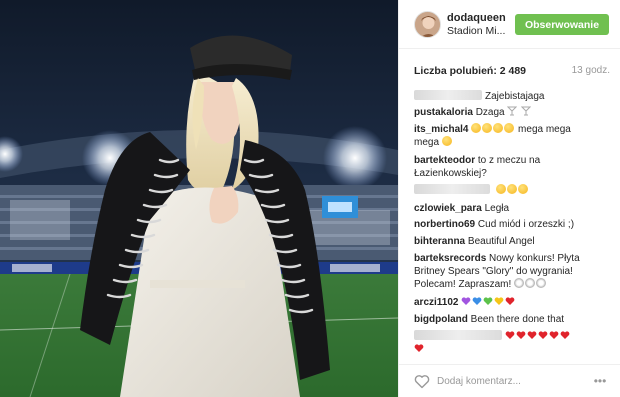 This screenshot has width=620, height=397. Describe the element at coordinates (446, 141) in the screenshot. I see `grinning-emoji-icon` at that location.